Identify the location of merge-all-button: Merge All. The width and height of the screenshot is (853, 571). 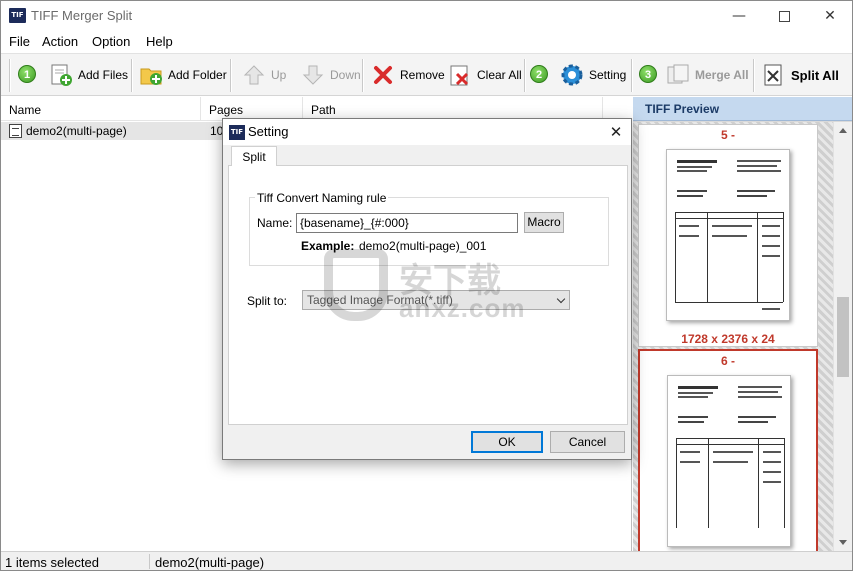
(707, 75).